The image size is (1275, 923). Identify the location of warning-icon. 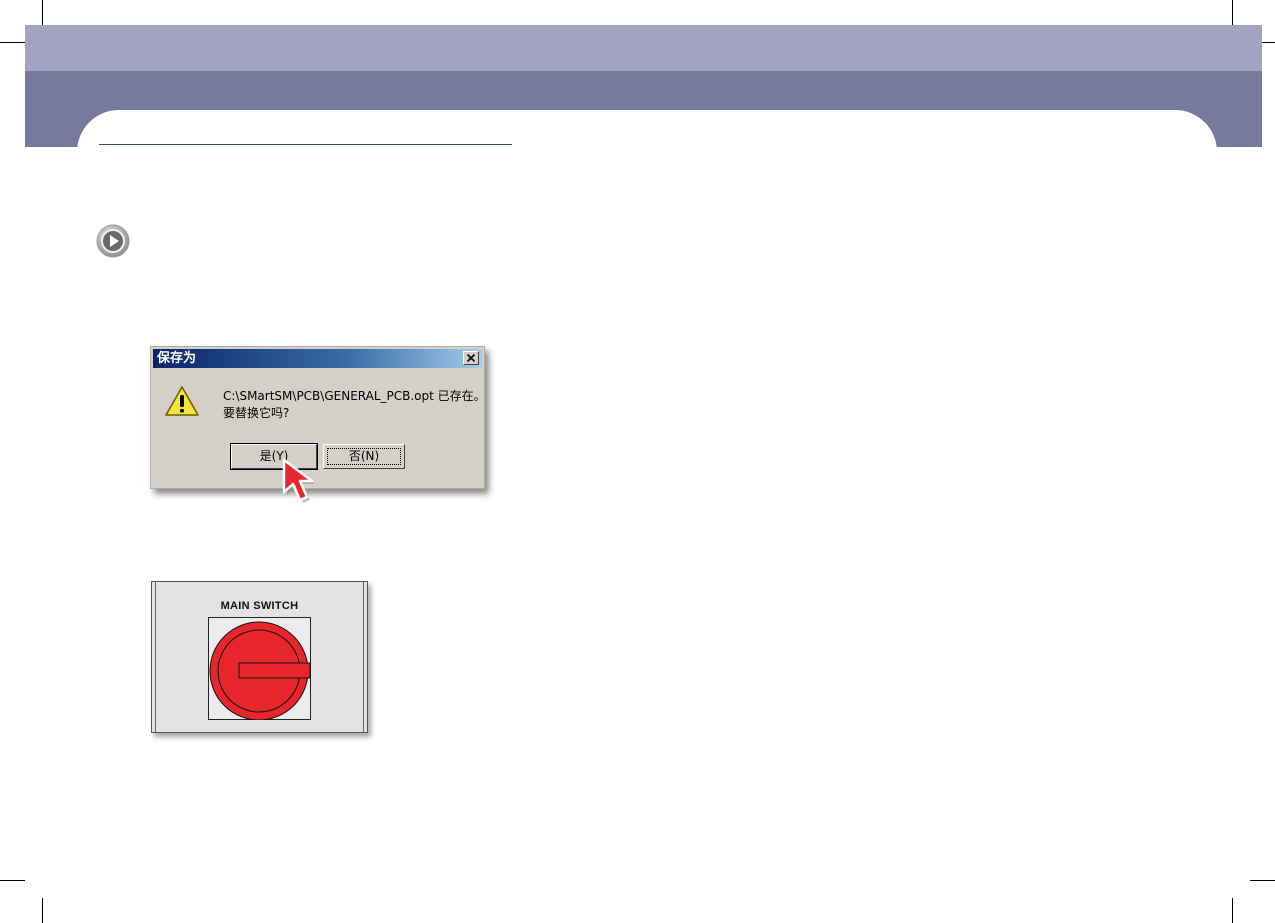
(182, 401).